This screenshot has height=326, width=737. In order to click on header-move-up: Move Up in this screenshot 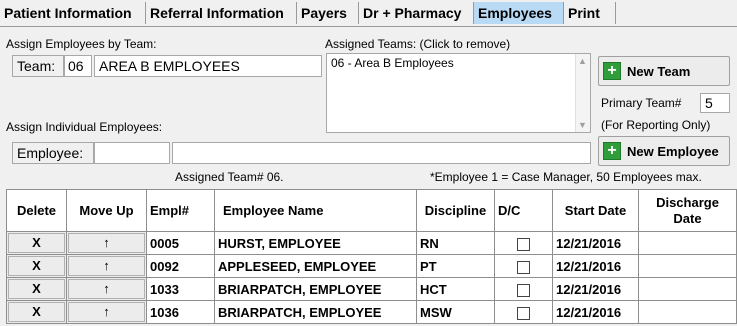, I will do `click(106, 210)`.